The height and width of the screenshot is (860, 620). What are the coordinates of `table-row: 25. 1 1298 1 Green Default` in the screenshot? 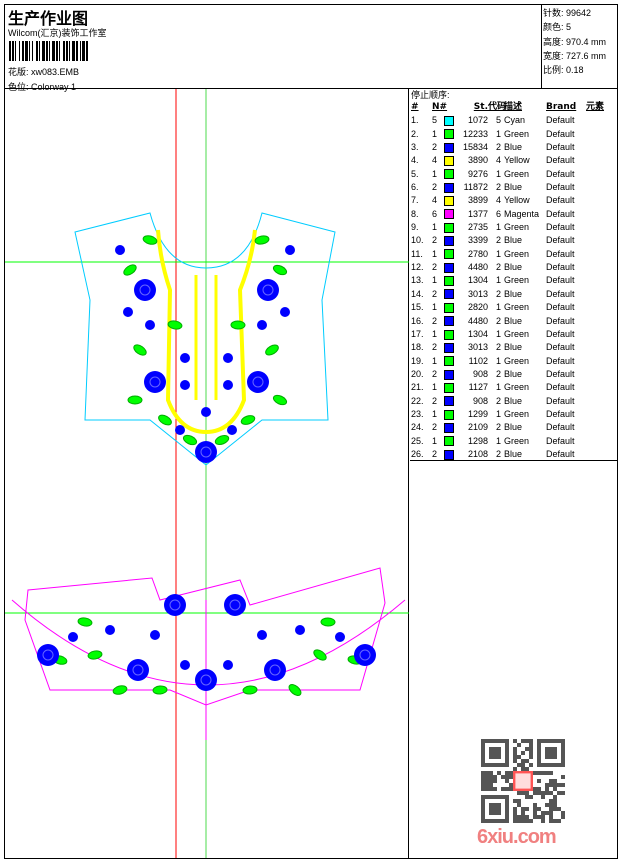 It's located at (513, 441).